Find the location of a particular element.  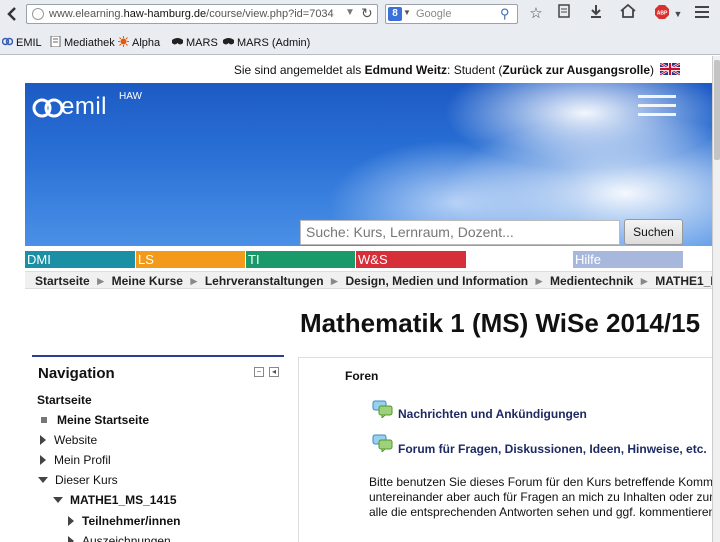

bookmark-mars-admin: MARS (Admin) is located at coordinates (266, 42).